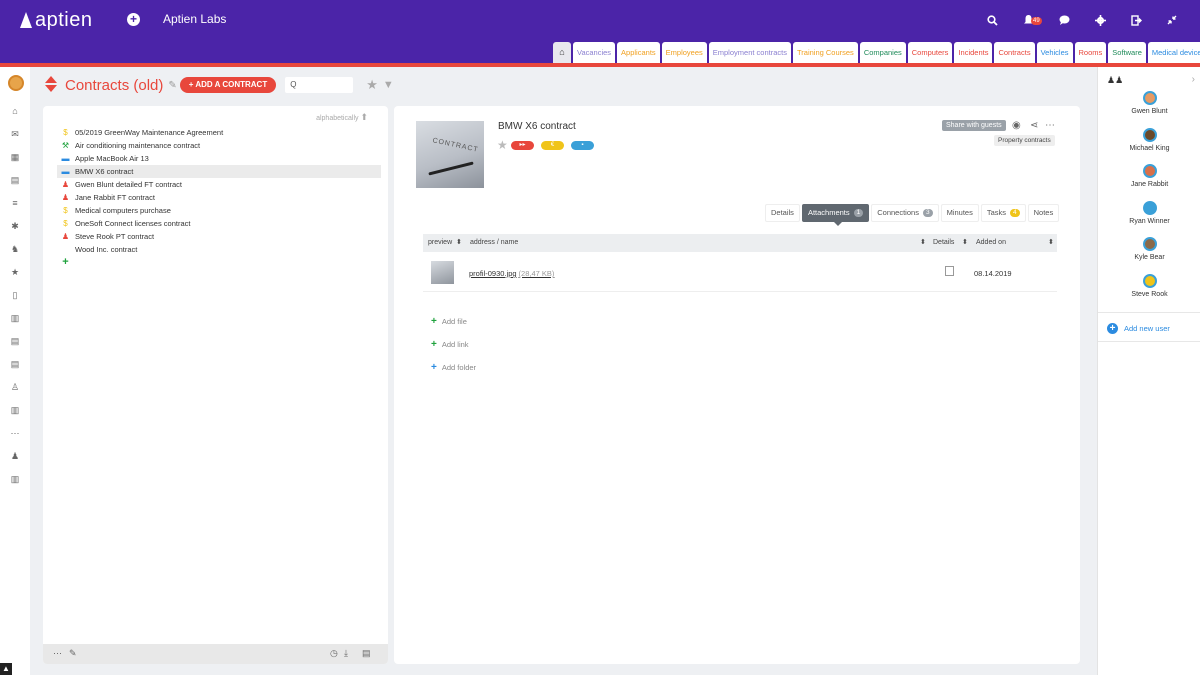 This screenshot has height=675, width=1200. I want to click on mail-icon: ✉, so click(15, 134).